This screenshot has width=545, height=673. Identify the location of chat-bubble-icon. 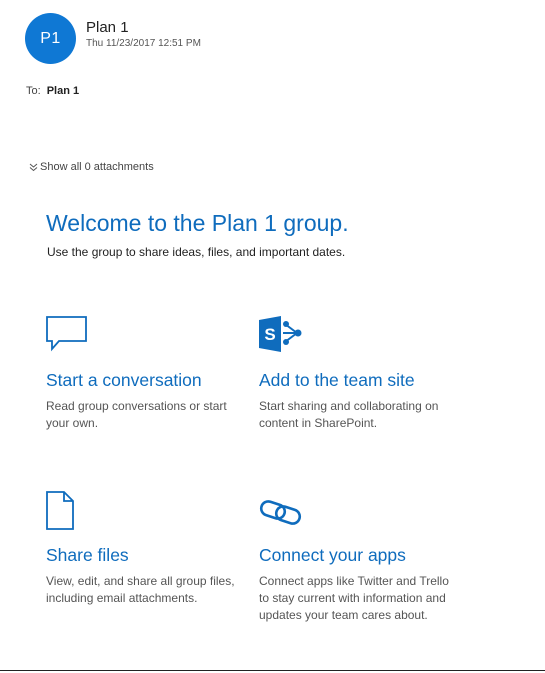
(141, 336).